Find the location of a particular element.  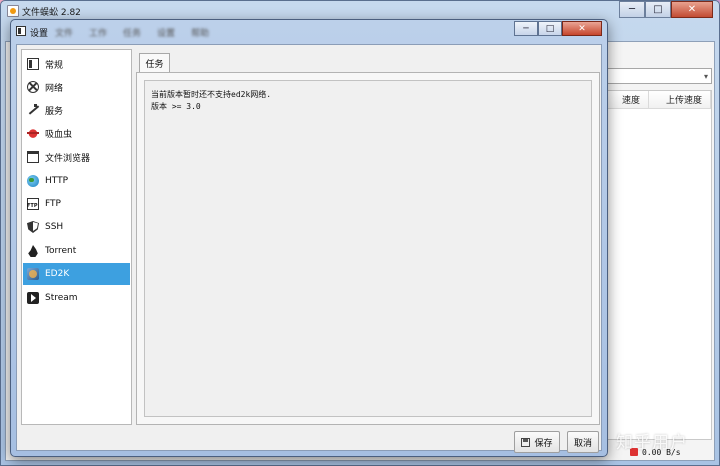

sidebar-item-torrent: Torrent is located at coordinates (76, 251).